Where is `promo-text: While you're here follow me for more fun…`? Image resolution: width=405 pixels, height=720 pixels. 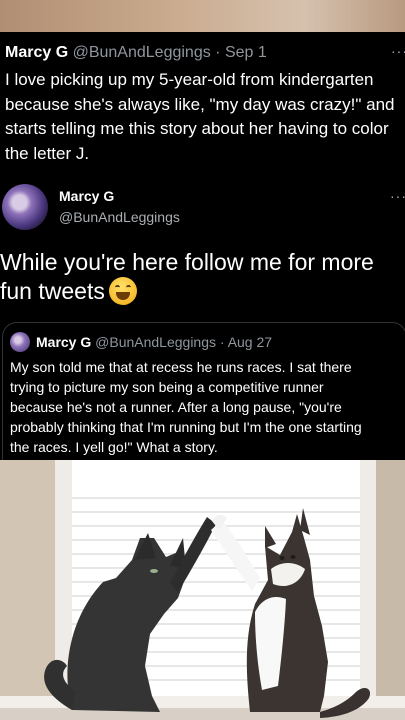 promo-text: While you're here follow me for more fun… is located at coordinates (187, 277).